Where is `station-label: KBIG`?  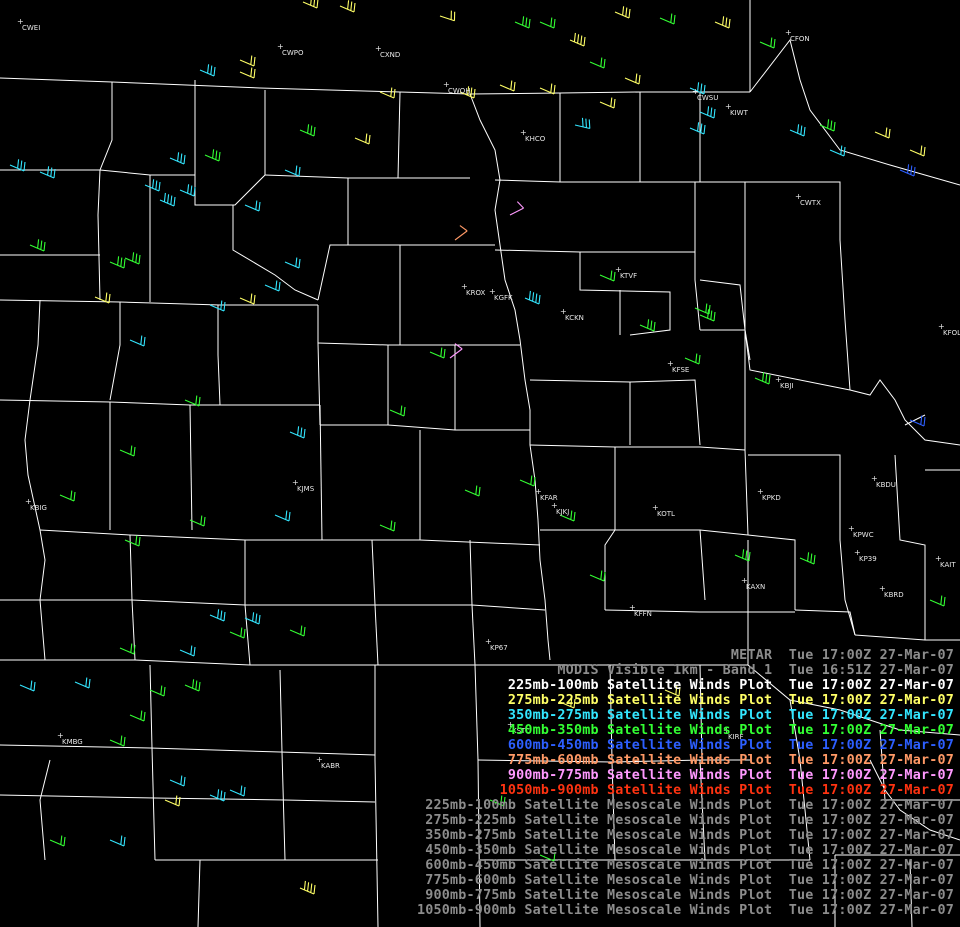
station-label: KBIG is located at coordinates (38, 508).